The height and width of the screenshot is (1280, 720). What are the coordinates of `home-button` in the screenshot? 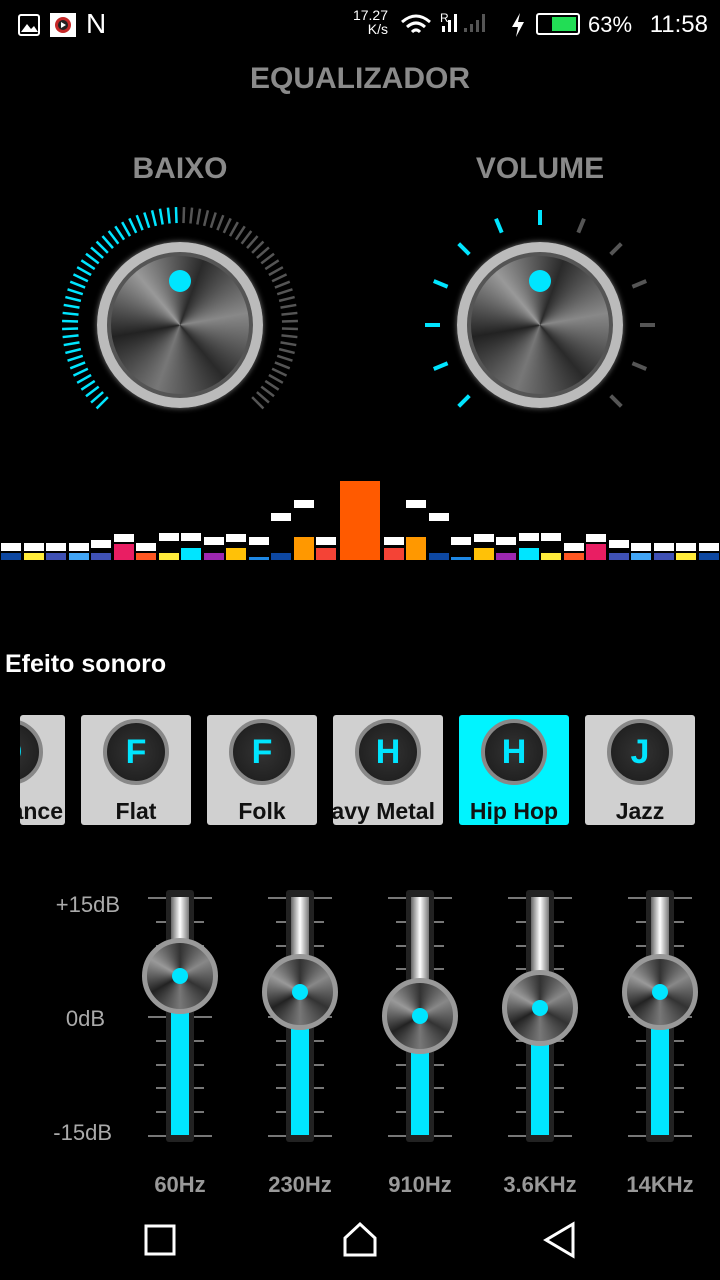 It's located at (360, 1240).